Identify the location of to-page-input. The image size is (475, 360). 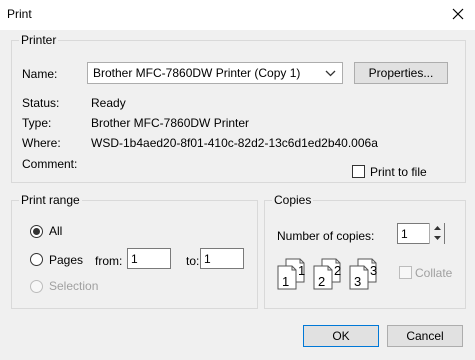
(222, 258).